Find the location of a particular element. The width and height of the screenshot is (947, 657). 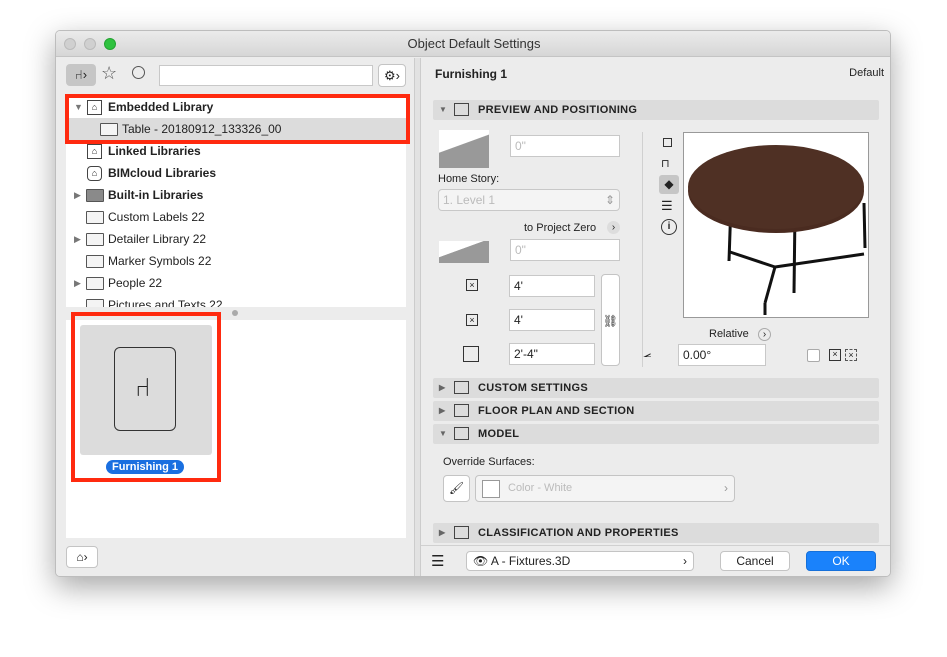

library-icon: ⌂› is located at coordinates (82, 557).